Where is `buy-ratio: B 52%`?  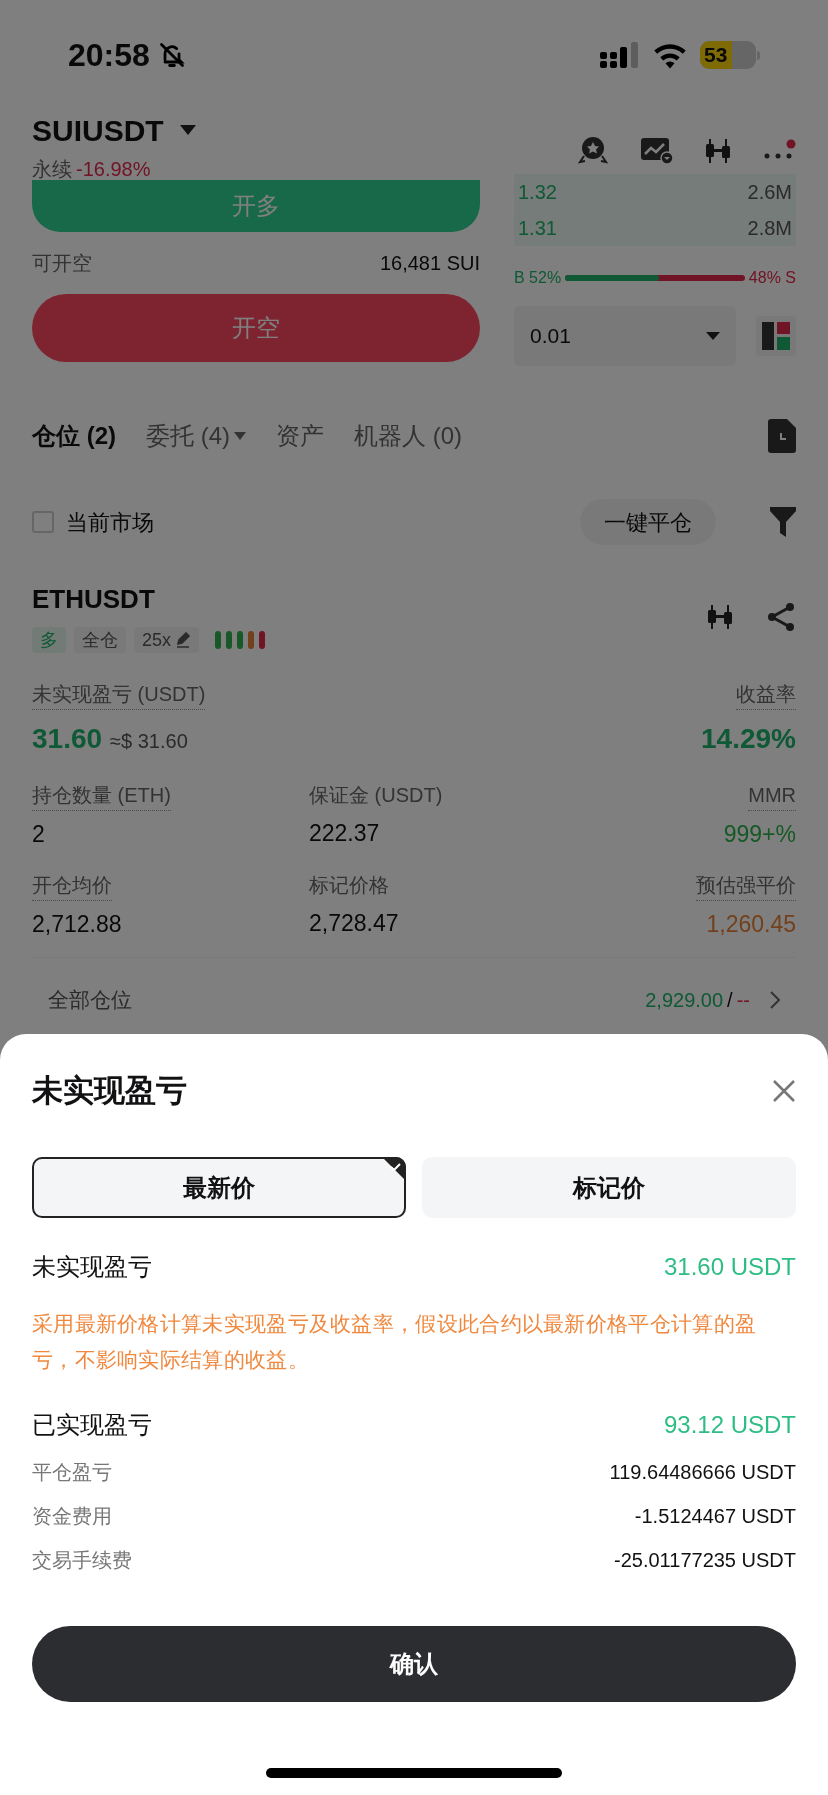
buy-ratio: B 52% is located at coordinates (538, 278).